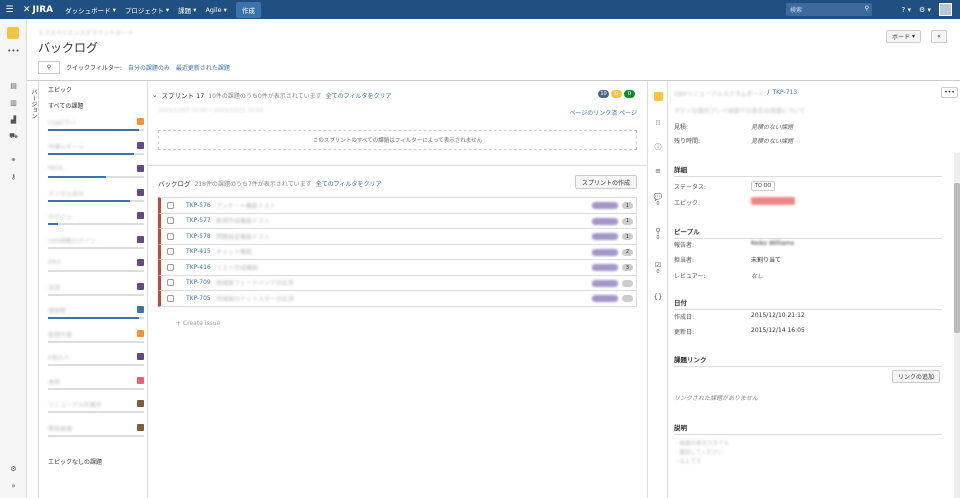 This screenshot has height=498, width=960. I want to click on no-epic-issues-item: エピックなしの課題, so click(75, 461).